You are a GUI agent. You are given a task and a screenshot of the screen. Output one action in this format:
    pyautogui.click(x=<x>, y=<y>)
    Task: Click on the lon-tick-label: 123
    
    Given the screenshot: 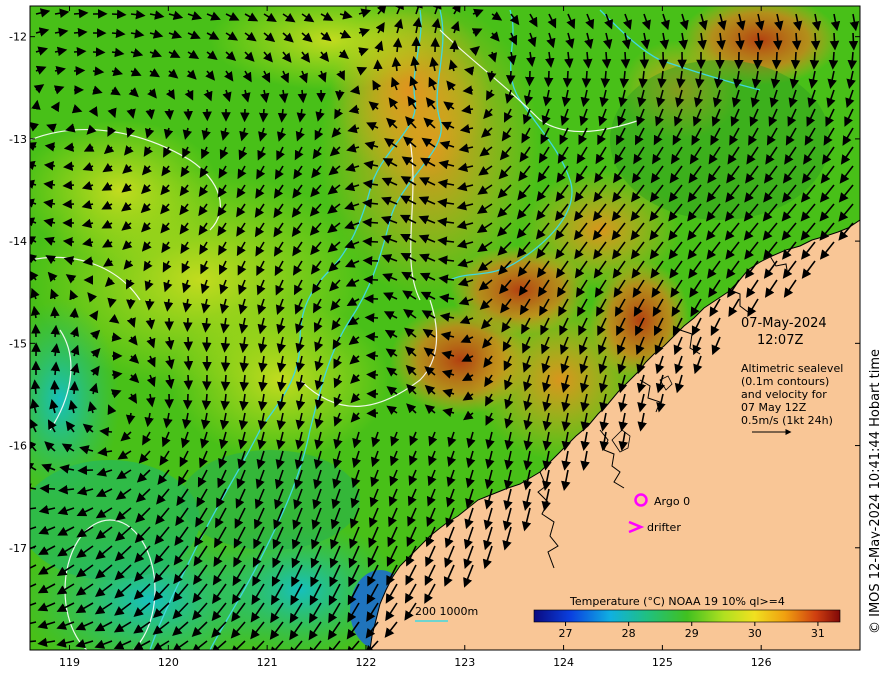 What is the action you would take?
    pyautogui.click(x=464, y=662)
    